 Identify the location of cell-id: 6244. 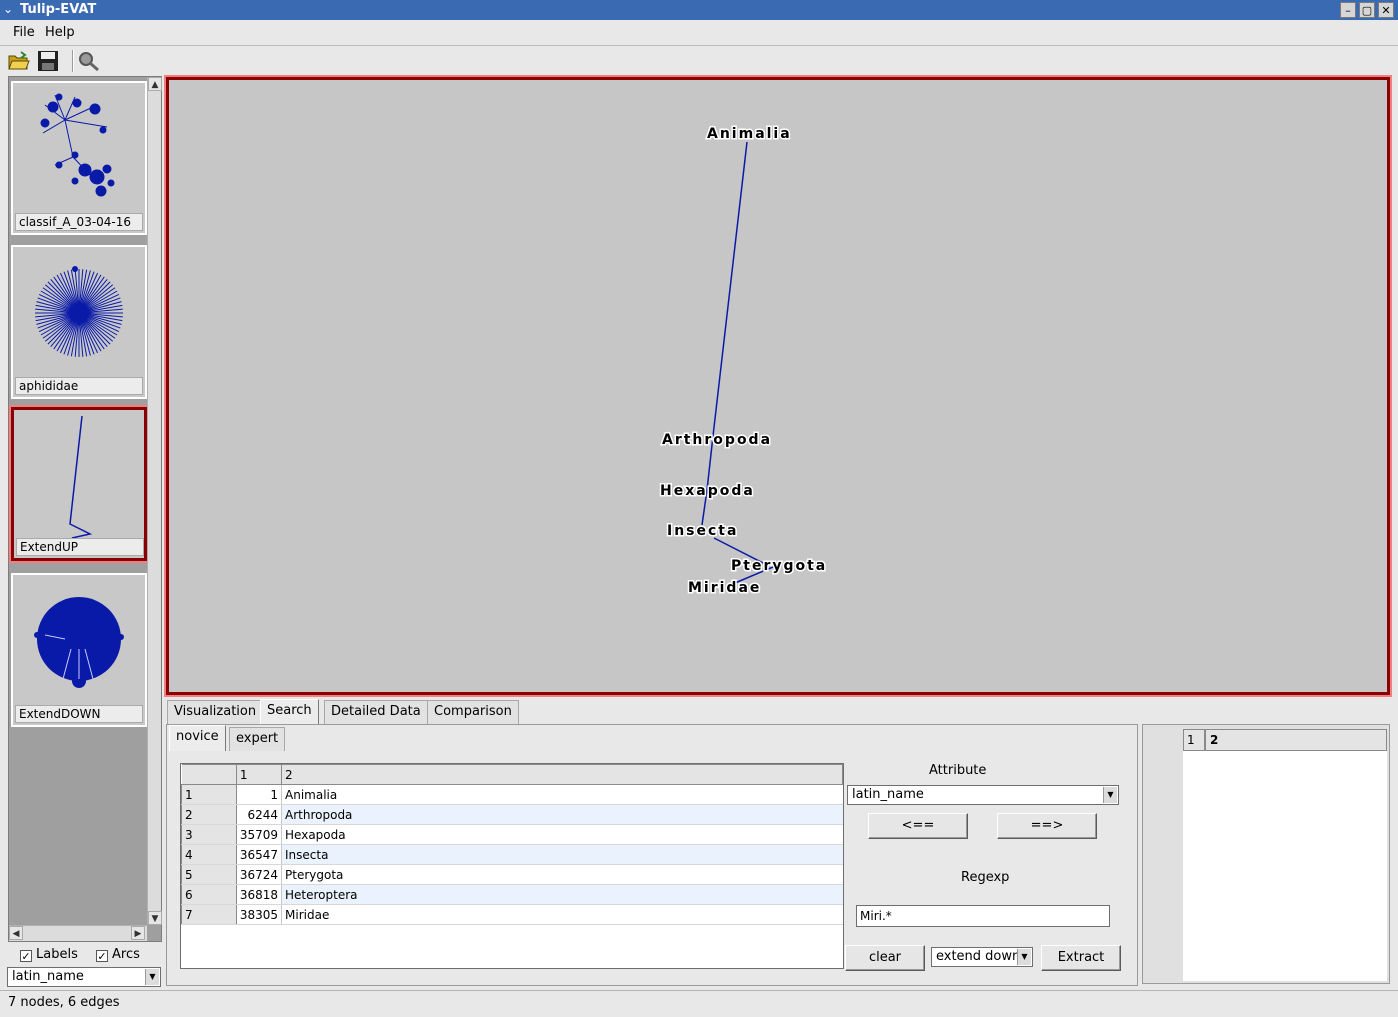
(259, 814).